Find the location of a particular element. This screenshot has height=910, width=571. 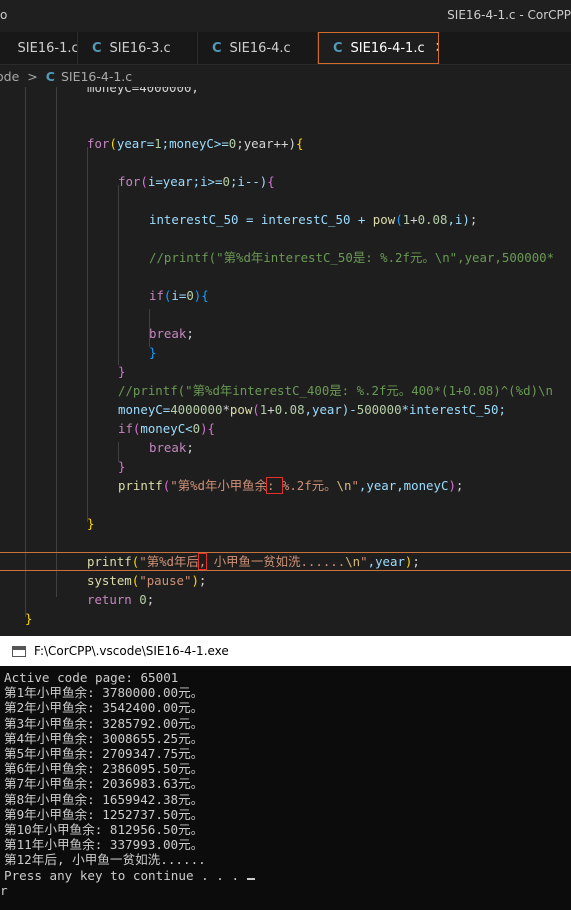

tab-label: SIE16-4-1.c is located at coordinates (387, 48).